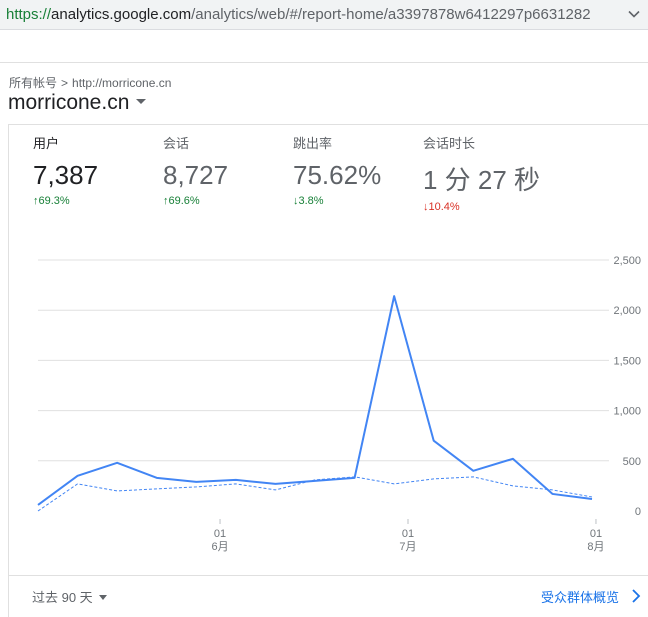  What do you see at coordinates (627, 311) in the screenshot?
I see `y-tick-label: 2,000` at bounding box center [627, 311].